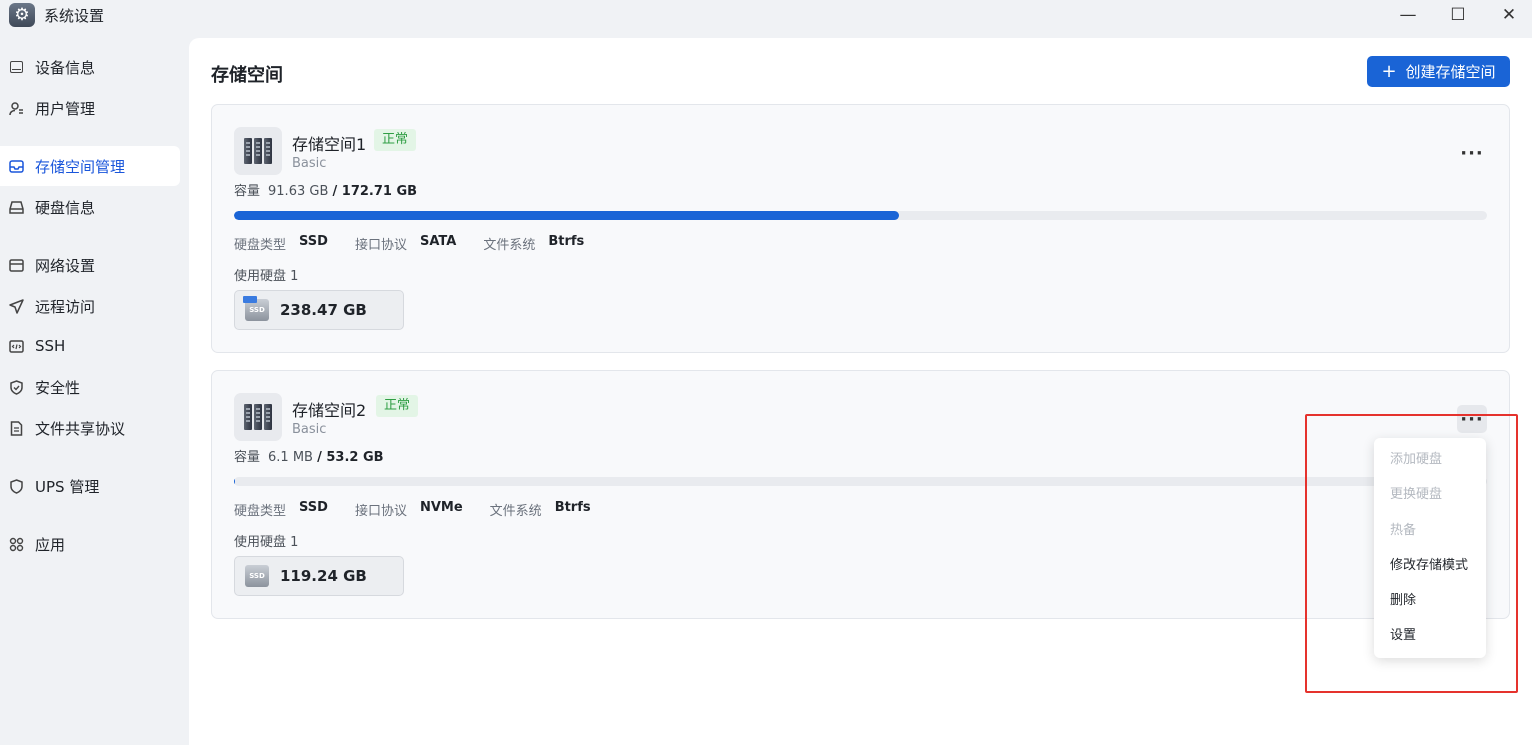 The height and width of the screenshot is (745, 1532). I want to click on interface-value: NVMe, so click(441, 507).